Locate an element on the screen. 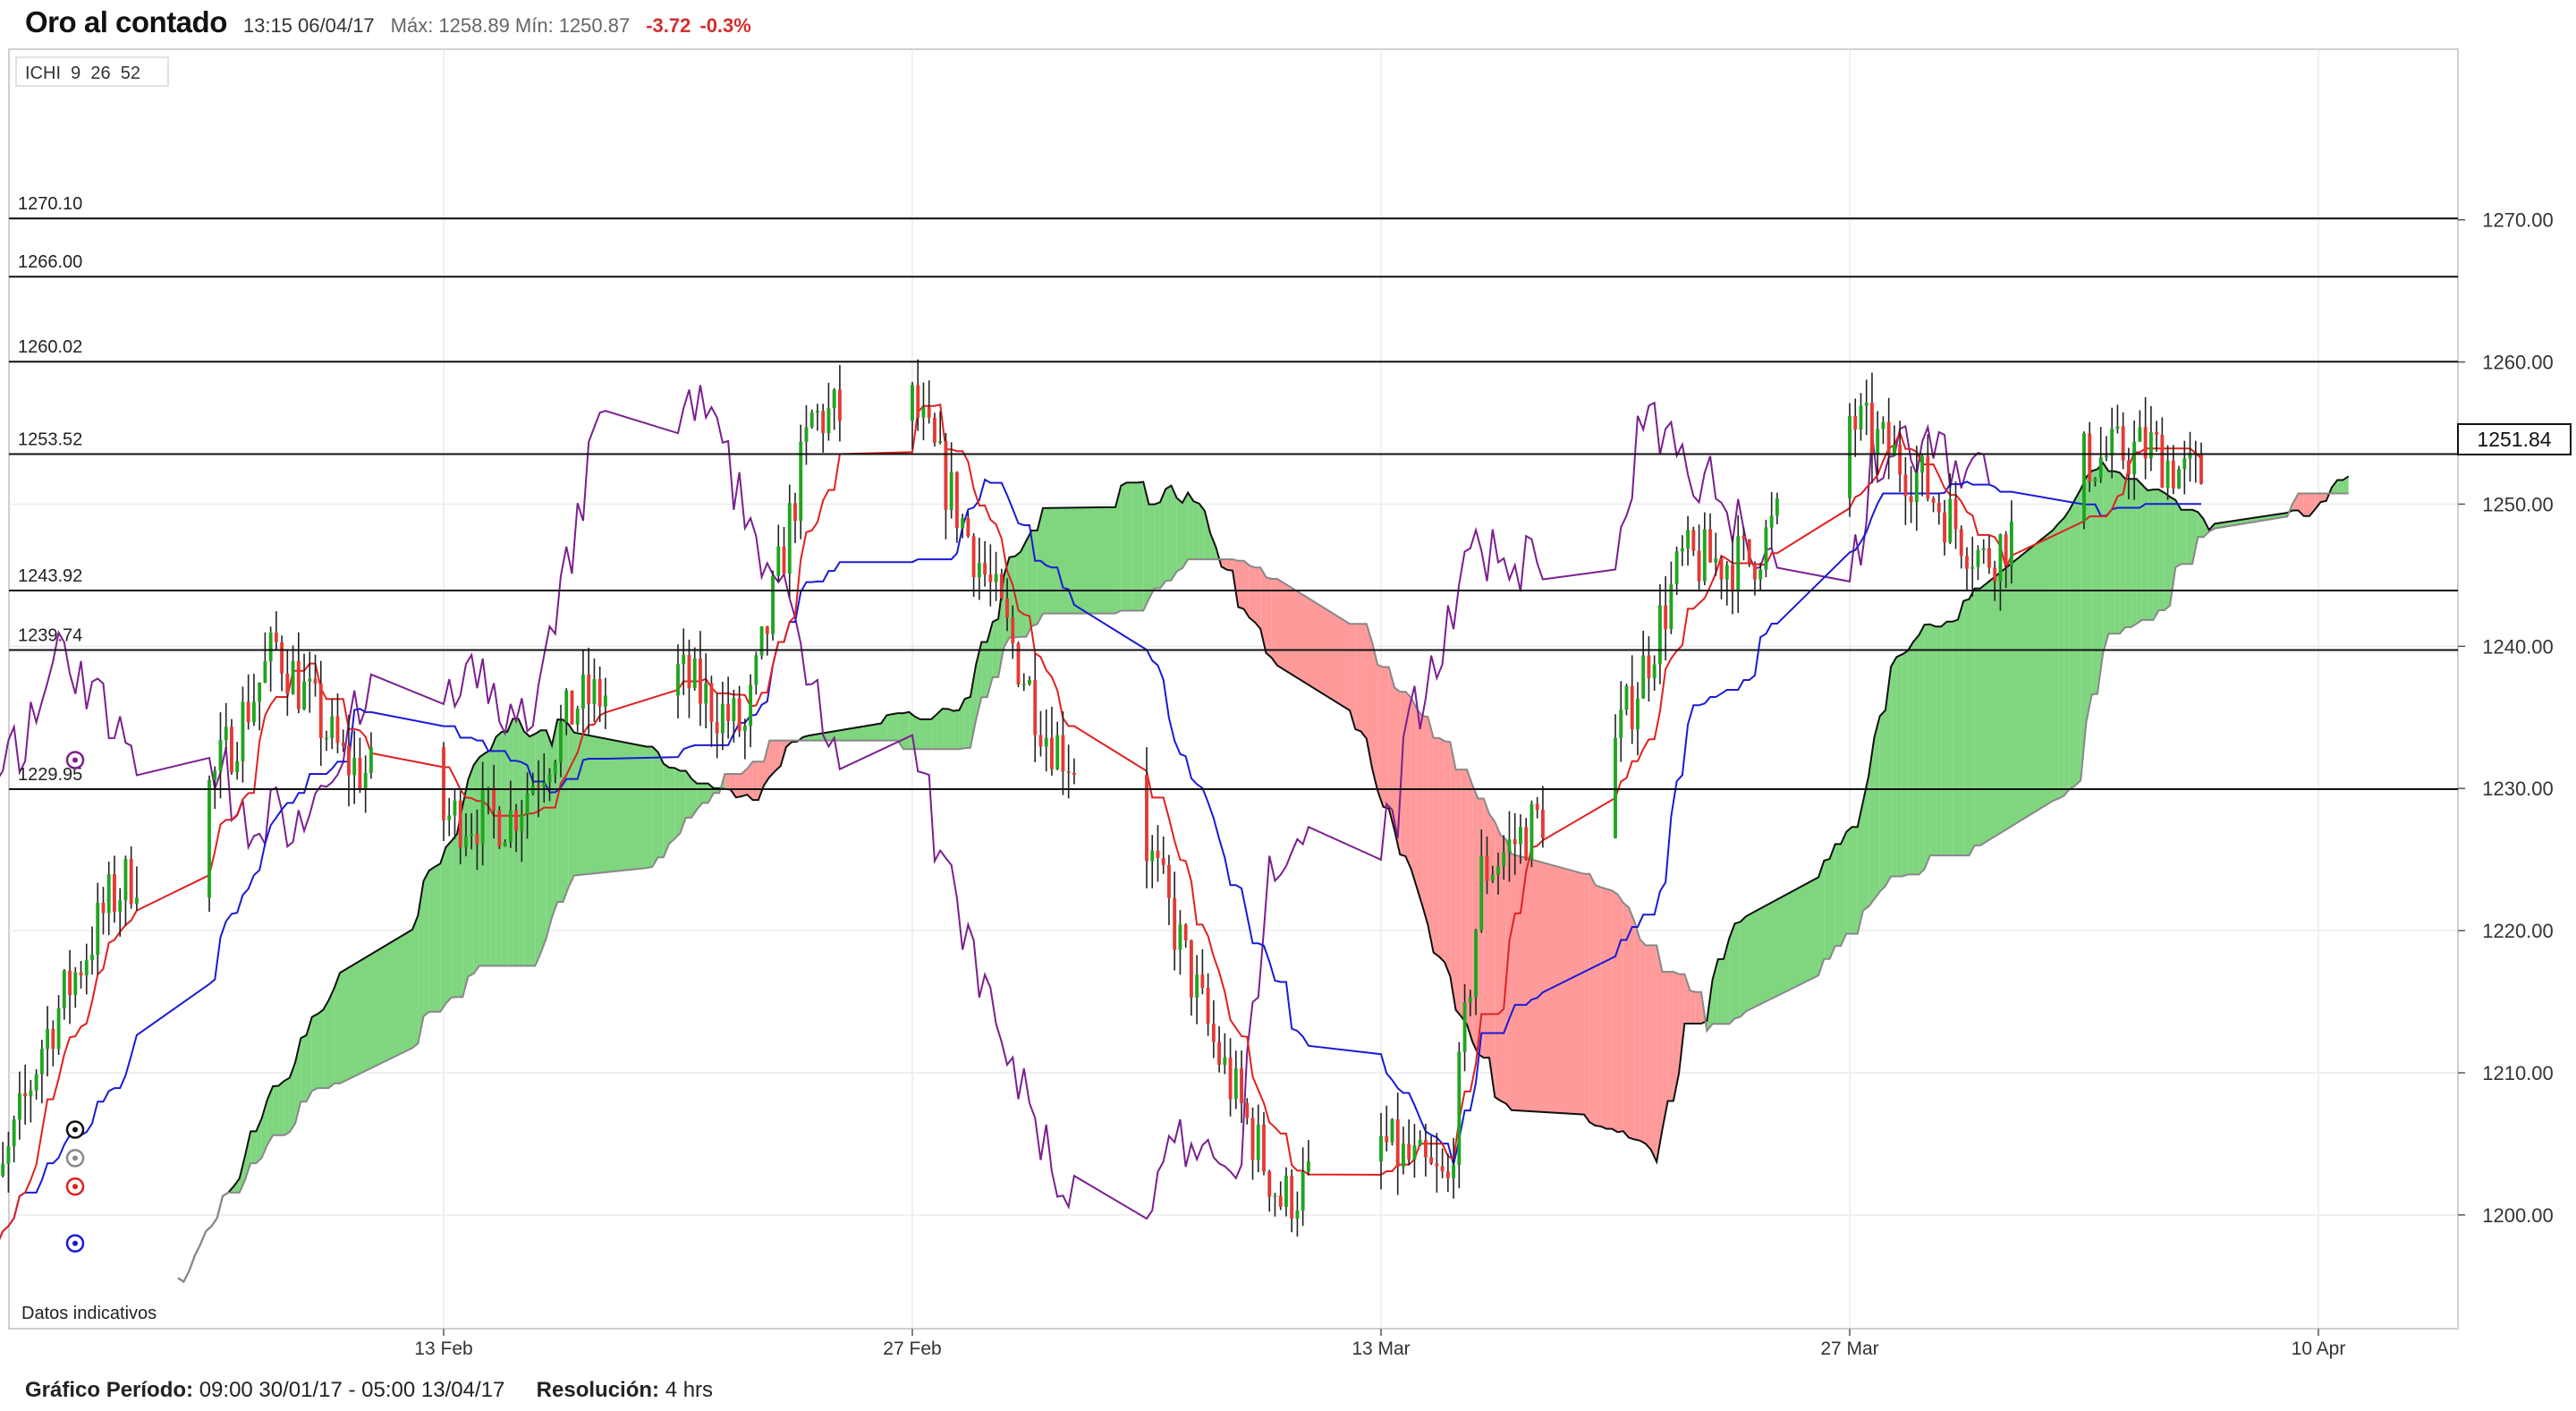 This screenshot has width=2576, height=1411. price-tick-label: 1250.00 is located at coordinates (2518, 504).